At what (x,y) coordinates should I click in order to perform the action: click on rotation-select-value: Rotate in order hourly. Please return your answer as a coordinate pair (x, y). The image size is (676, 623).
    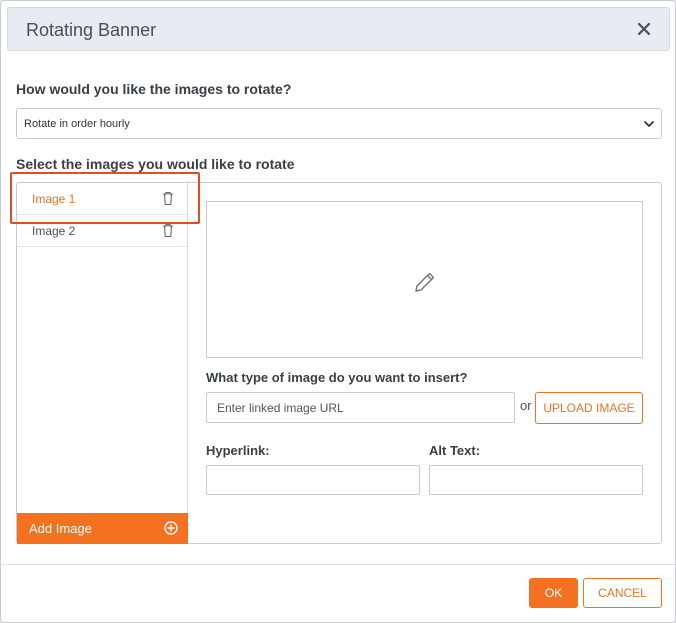
    Looking at the image, I should click on (77, 124).